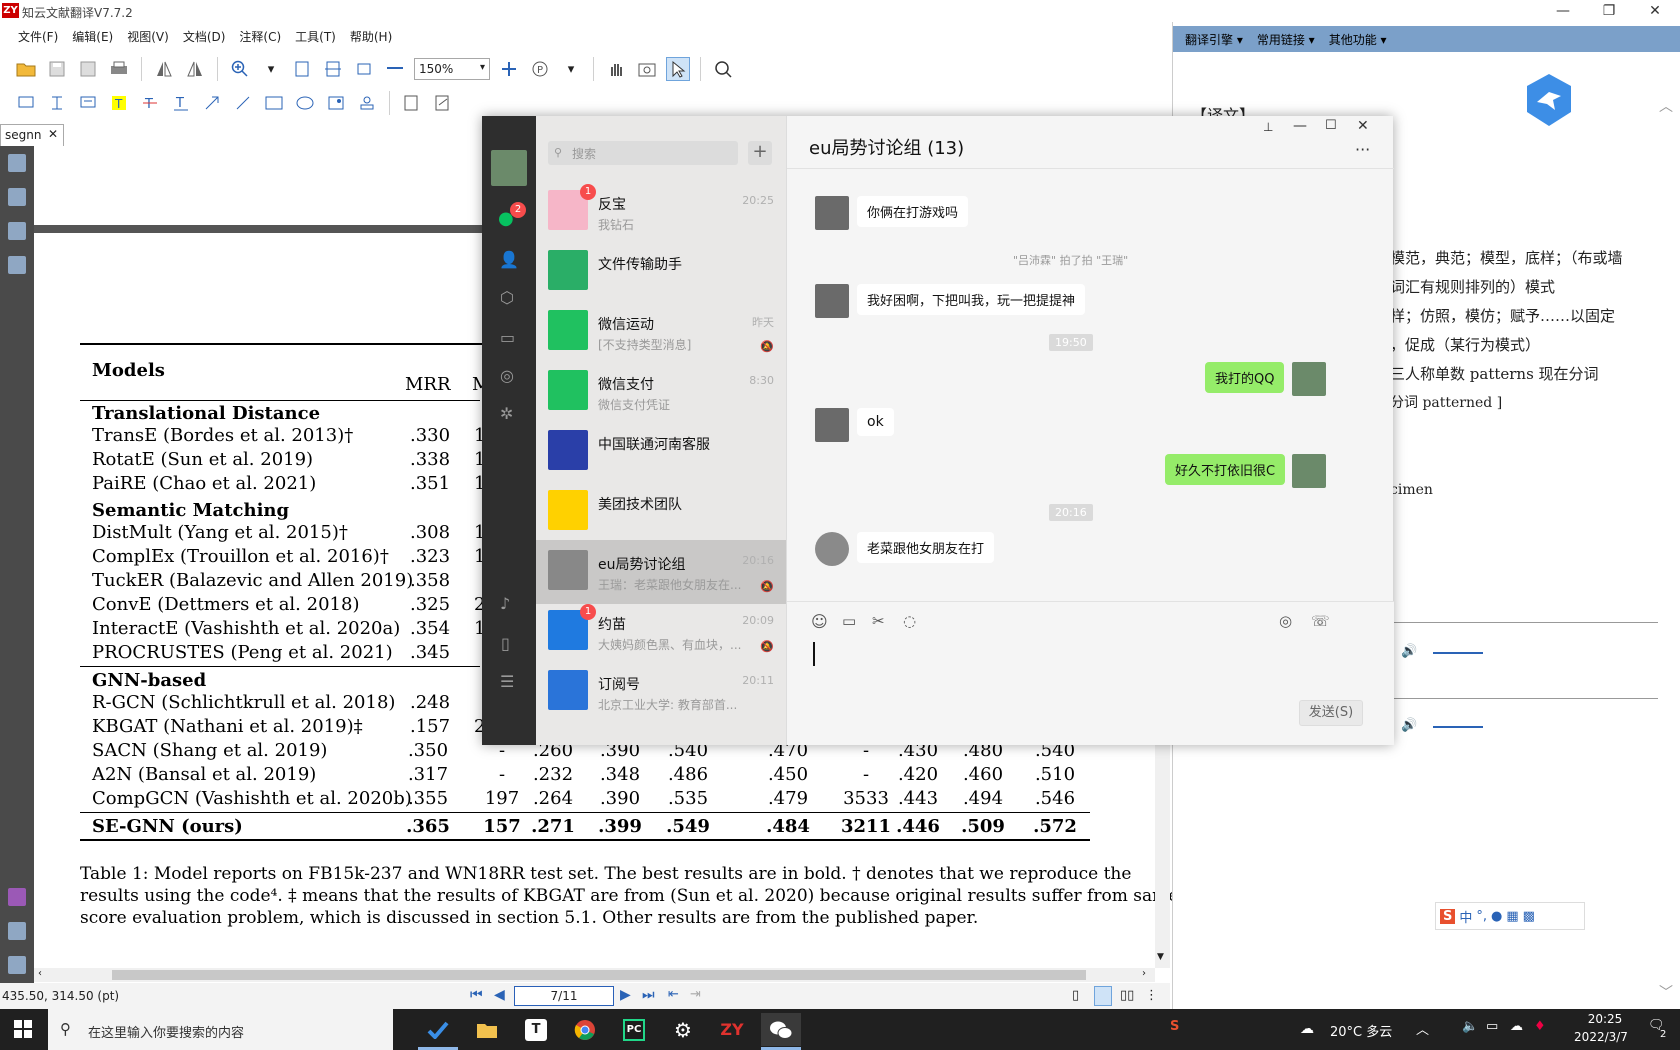 This screenshot has width=1680, height=1050. I want to click on search-doc-icon, so click(723, 69).